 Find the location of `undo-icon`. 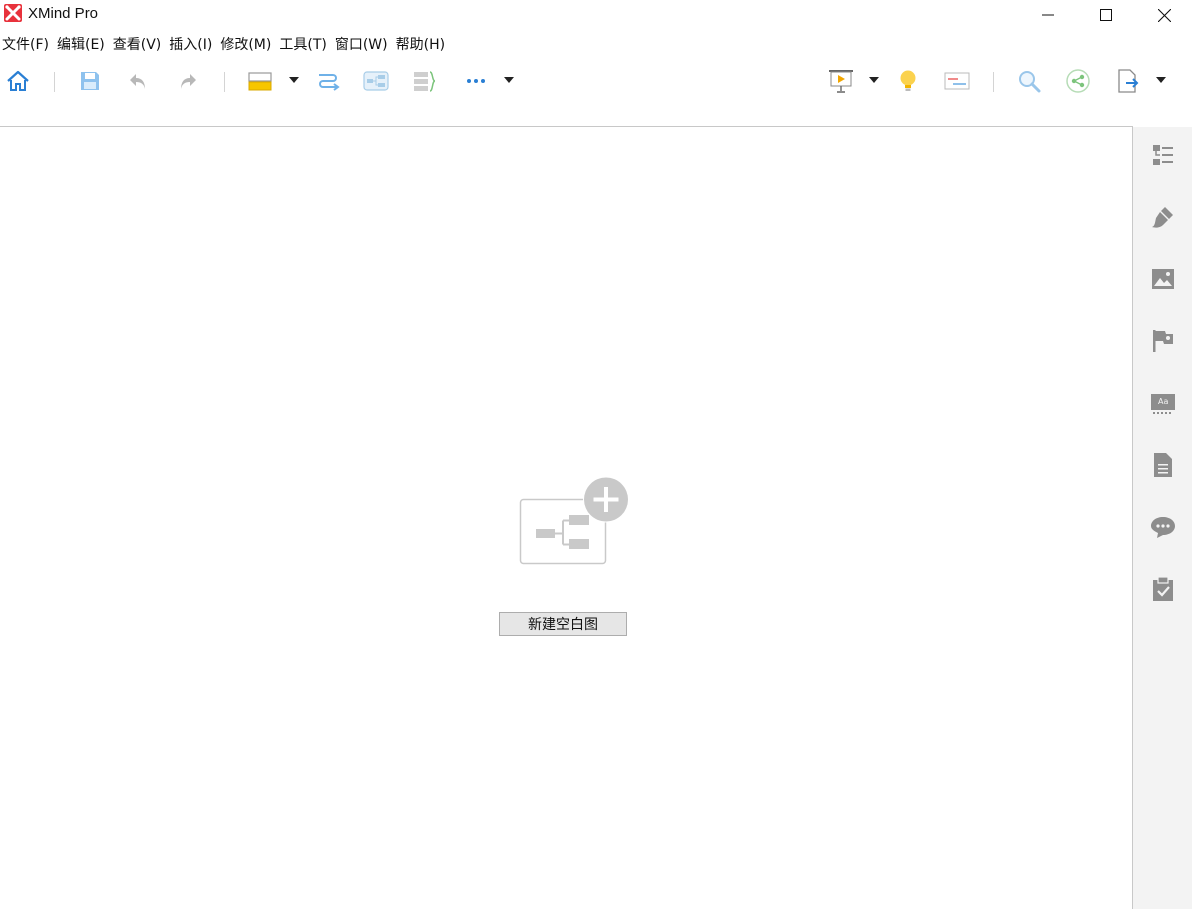

undo-icon is located at coordinates (137, 81).